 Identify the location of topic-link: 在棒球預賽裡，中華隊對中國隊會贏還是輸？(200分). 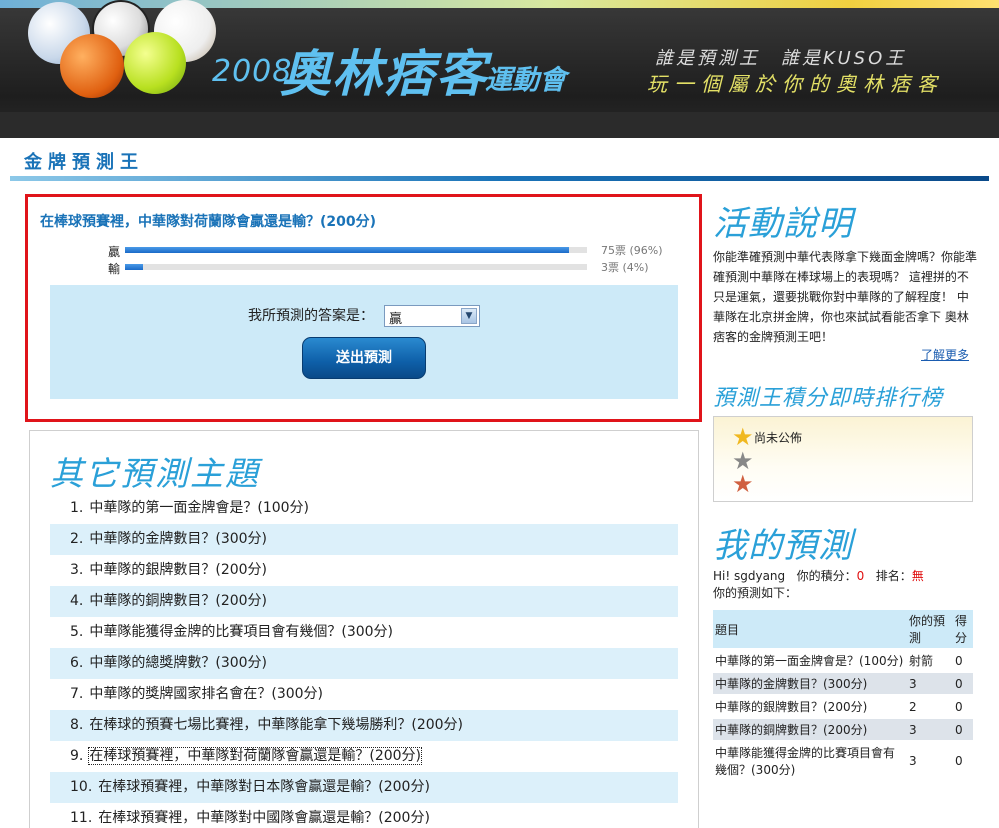
(264, 818).